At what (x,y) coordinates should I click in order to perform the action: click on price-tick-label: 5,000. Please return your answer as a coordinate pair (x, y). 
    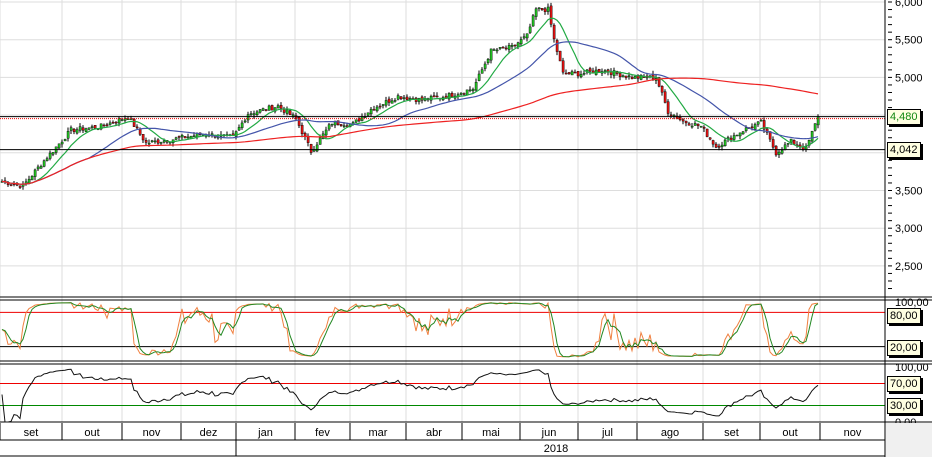
    Looking at the image, I should click on (909, 78).